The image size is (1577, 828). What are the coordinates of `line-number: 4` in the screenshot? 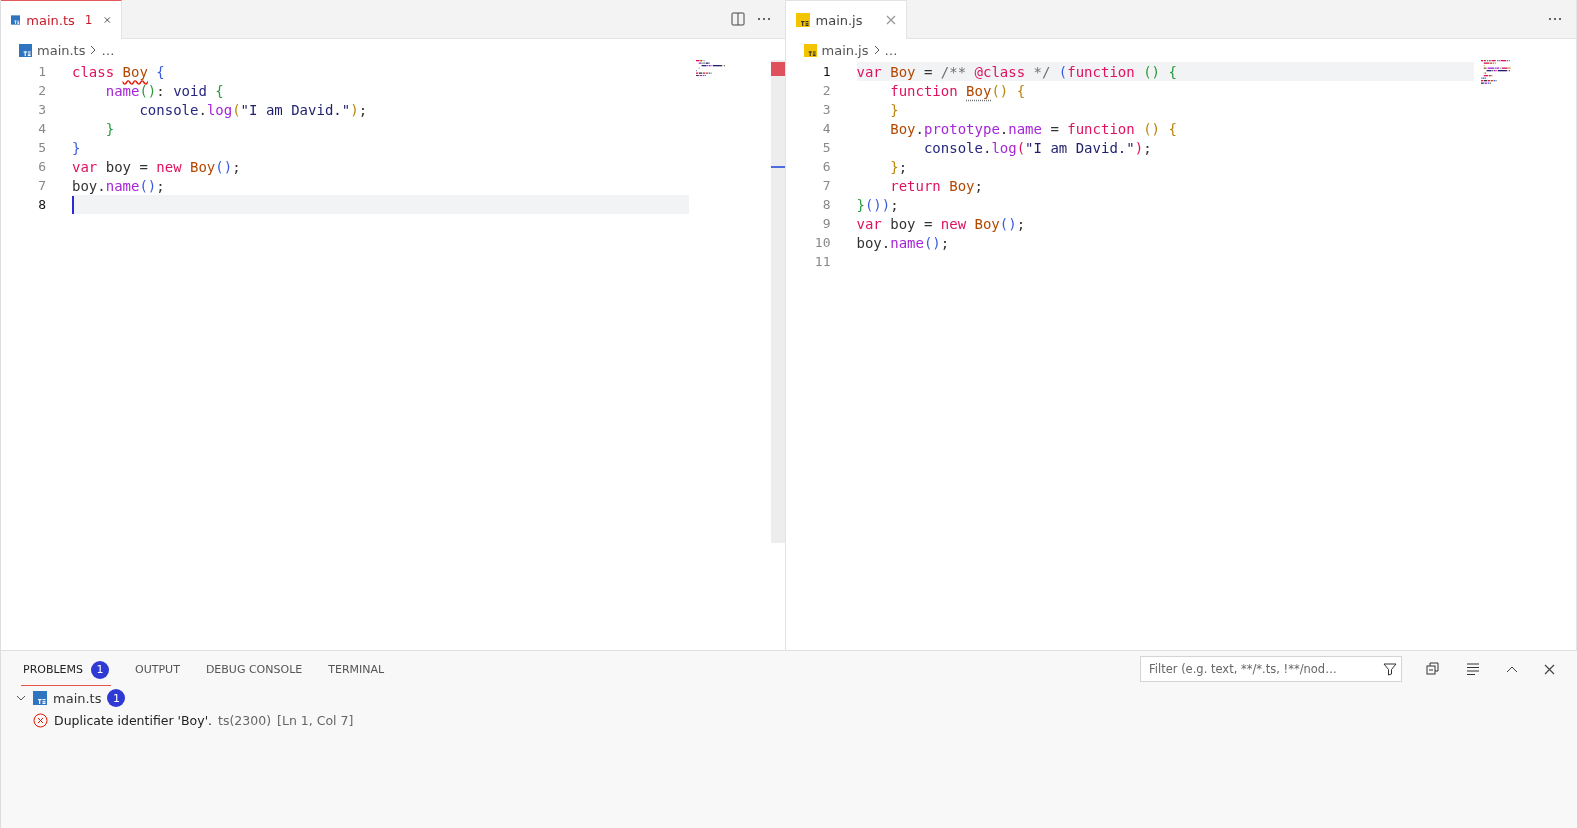 It's located at (826, 128).